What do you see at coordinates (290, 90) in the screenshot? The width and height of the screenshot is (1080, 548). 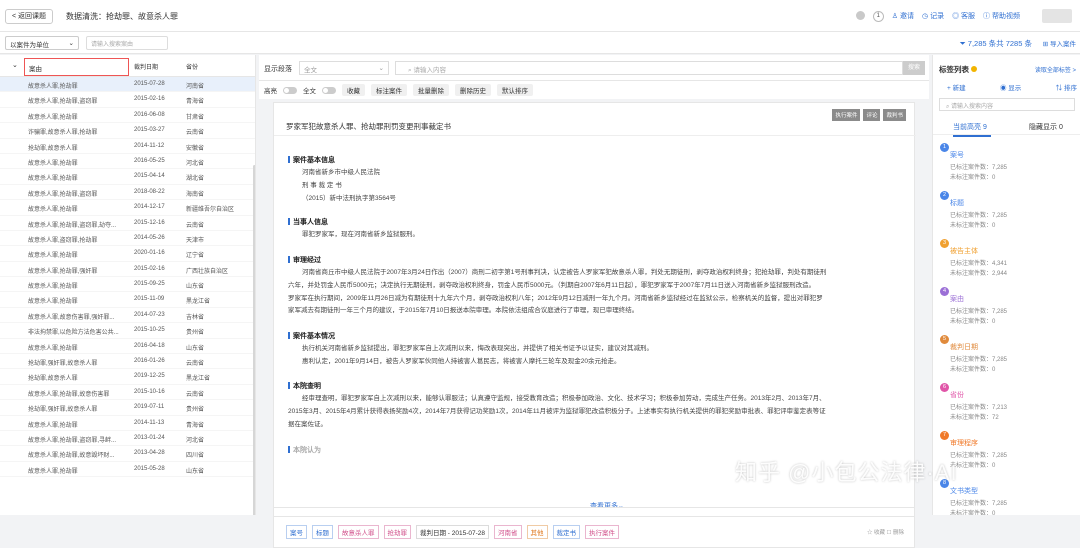 I see `highlight-toggle` at bounding box center [290, 90].